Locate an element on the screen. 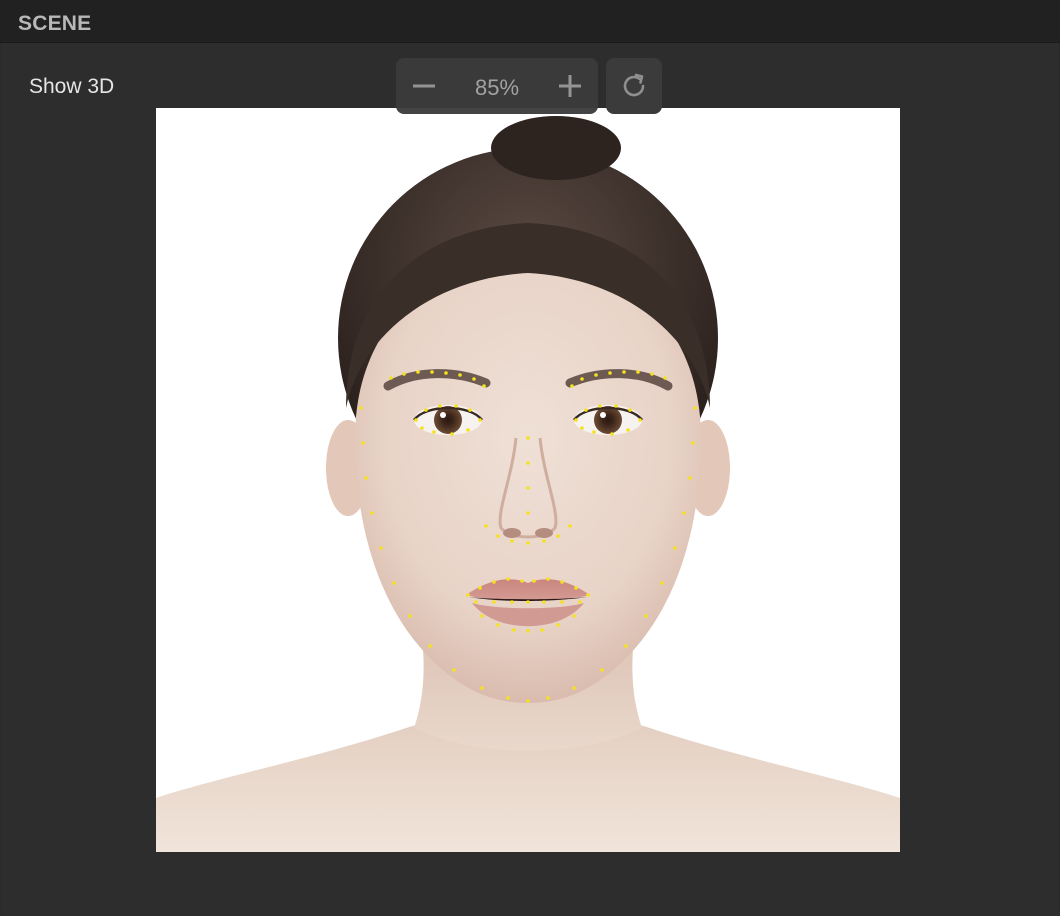 Image resolution: width=1060 pixels, height=916 pixels. zoom-level: 85% is located at coordinates (497, 87).